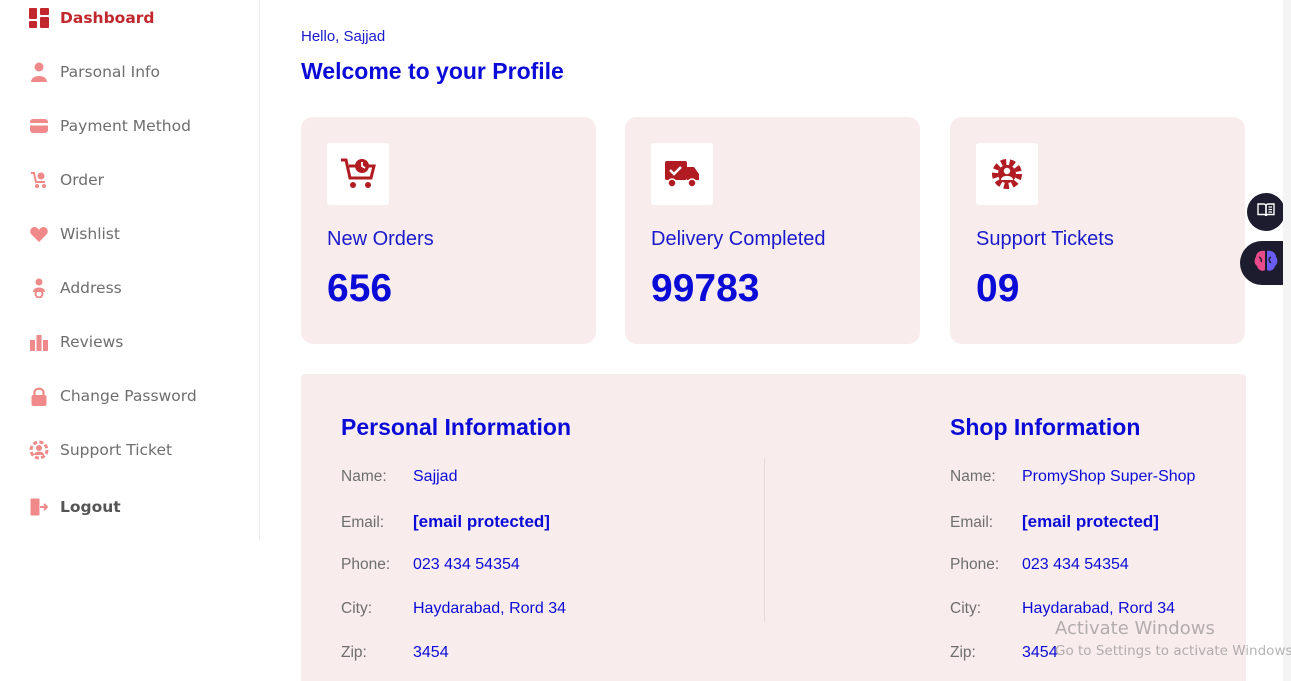 The width and height of the screenshot is (1291, 681). I want to click on sidebar-item-support-ticket: Support Ticket, so click(100, 450).